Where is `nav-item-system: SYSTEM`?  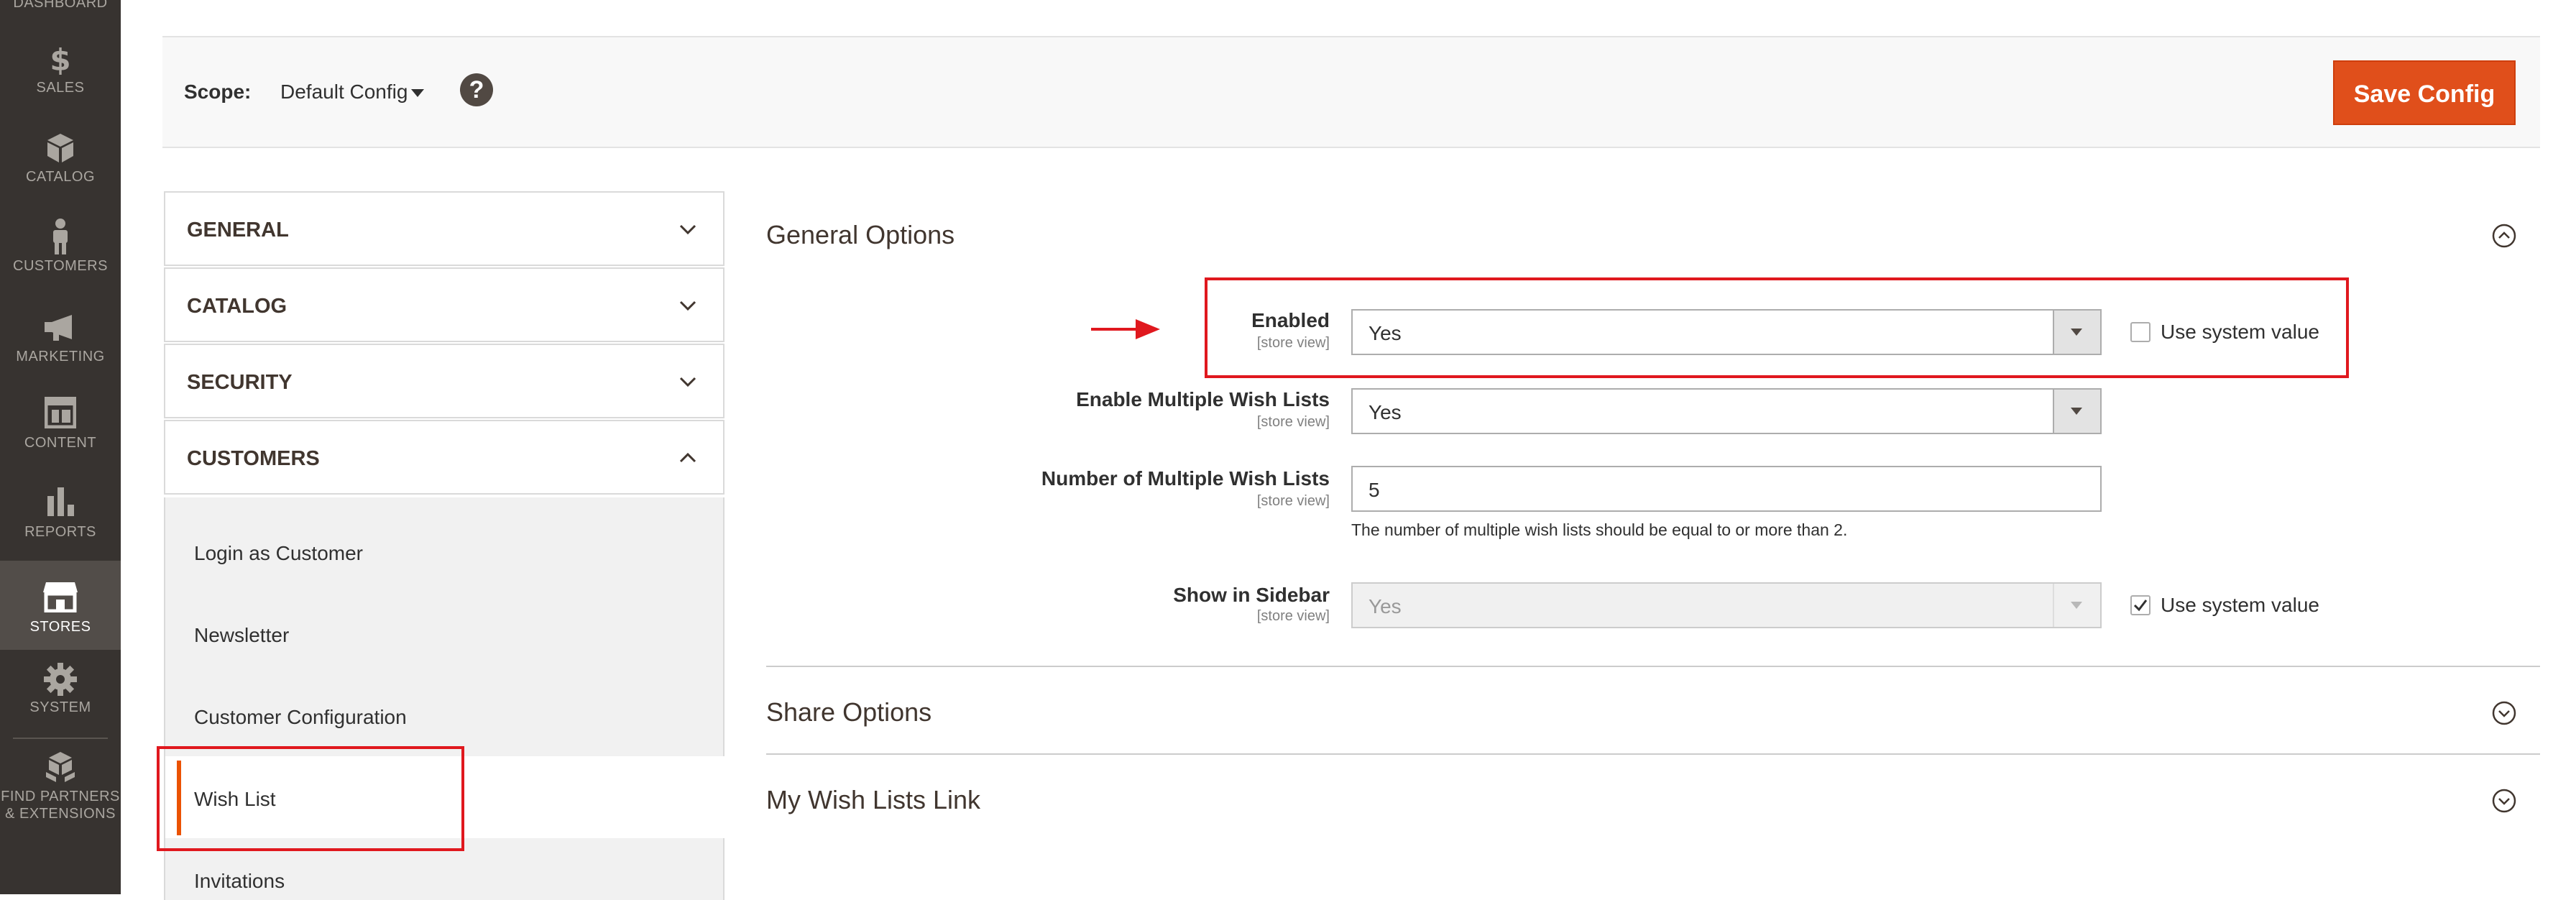 nav-item-system: SYSTEM is located at coordinates (60, 695).